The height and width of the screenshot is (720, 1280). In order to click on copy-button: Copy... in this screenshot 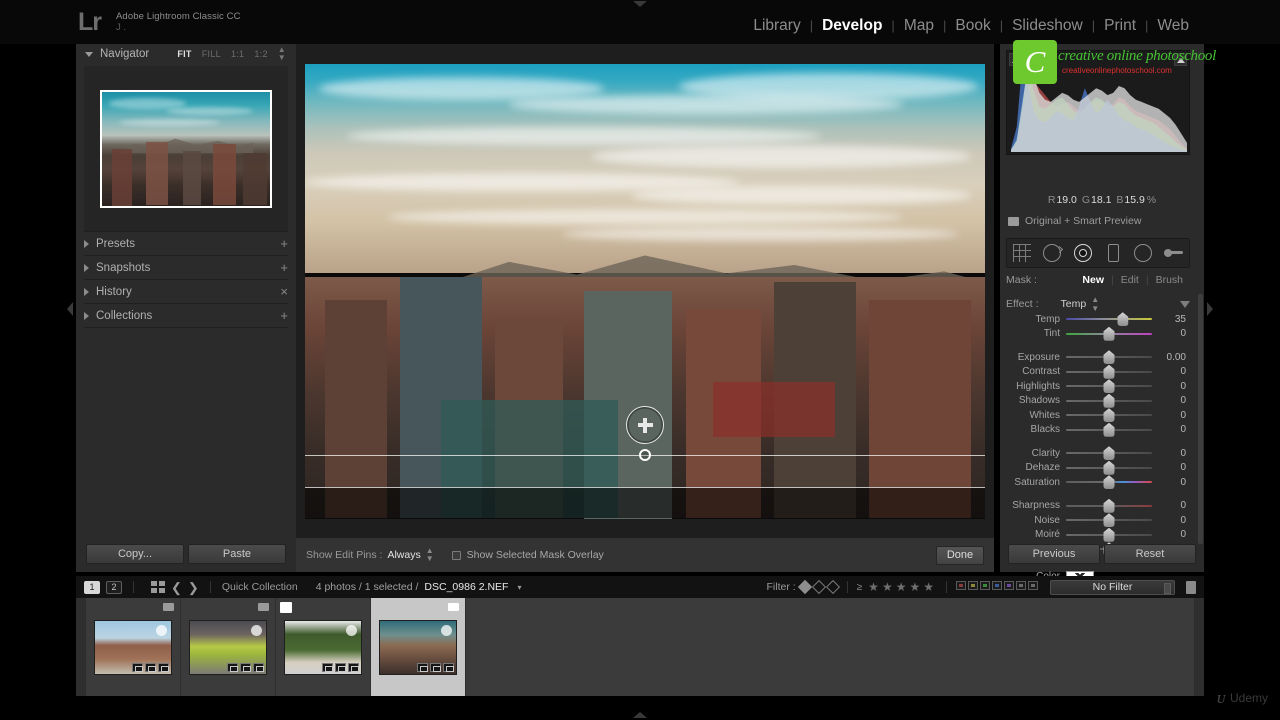, I will do `click(135, 554)`.